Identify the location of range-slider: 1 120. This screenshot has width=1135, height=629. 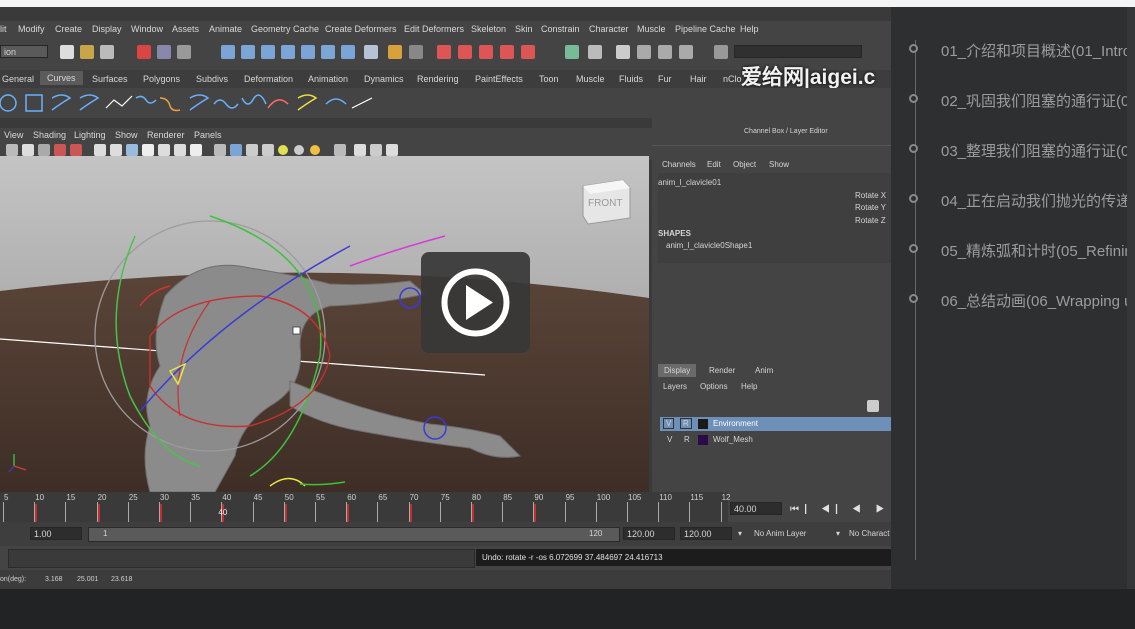
(354, 534).